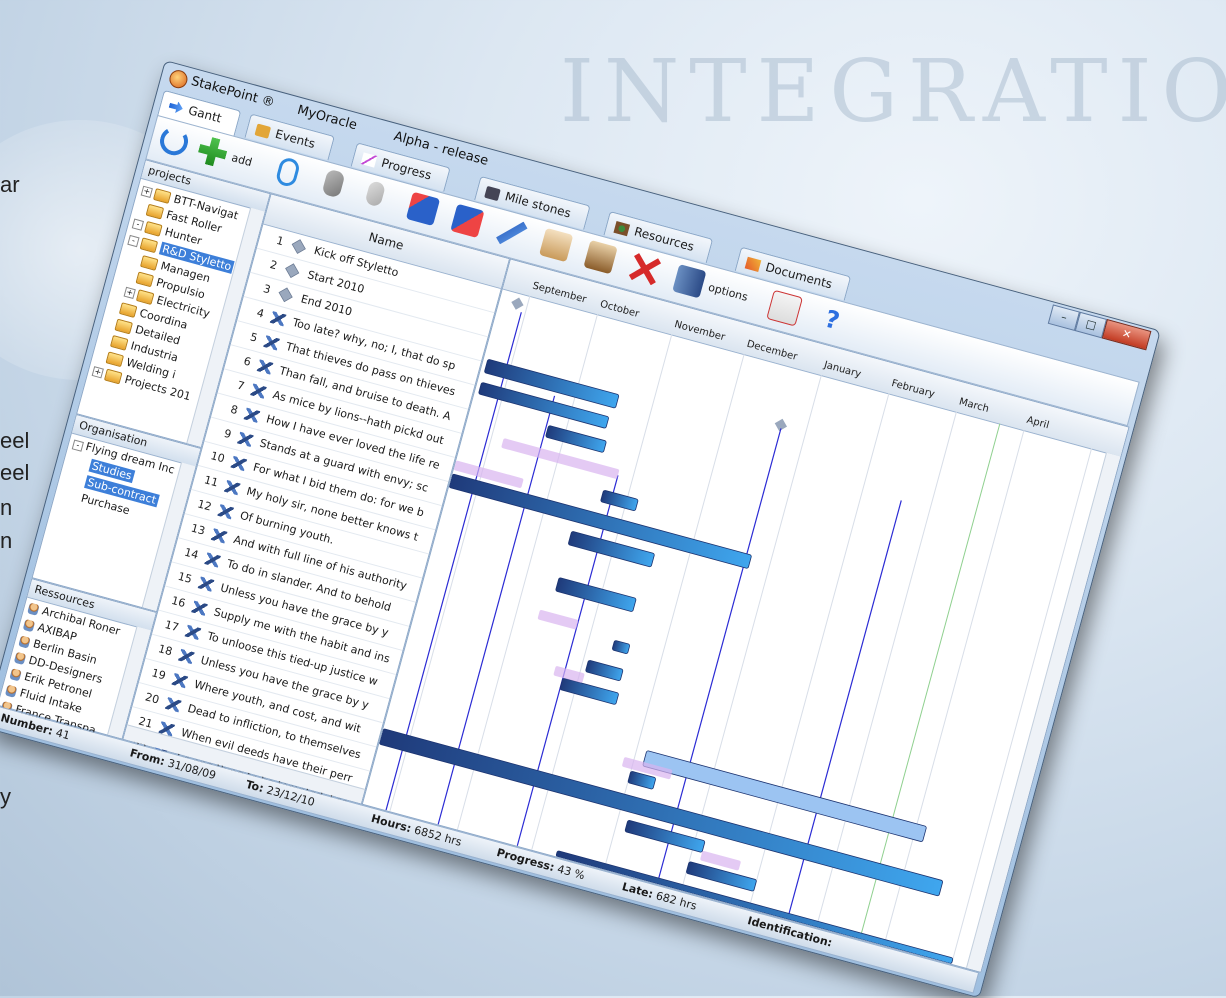 This screenshot has width=1226, height=998. Describe the element at coordinates (63, 734) in the screenshot. I see `status-number-value: 41` at that location.